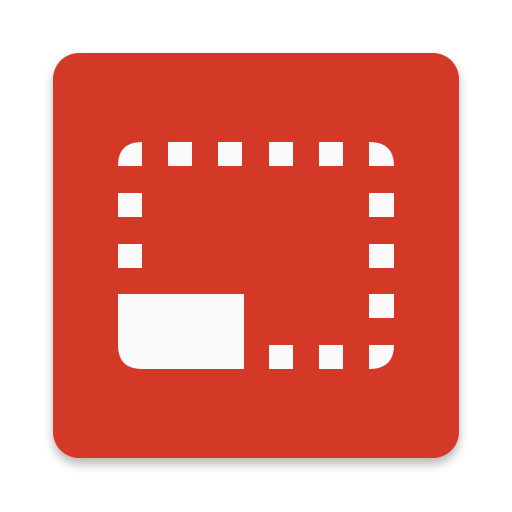 Image resolution: width=512 pixels, height=512 pixels. Describe the element at coordinates (181, 331) in the screenshot. I see `corner-solid-block` at that location.